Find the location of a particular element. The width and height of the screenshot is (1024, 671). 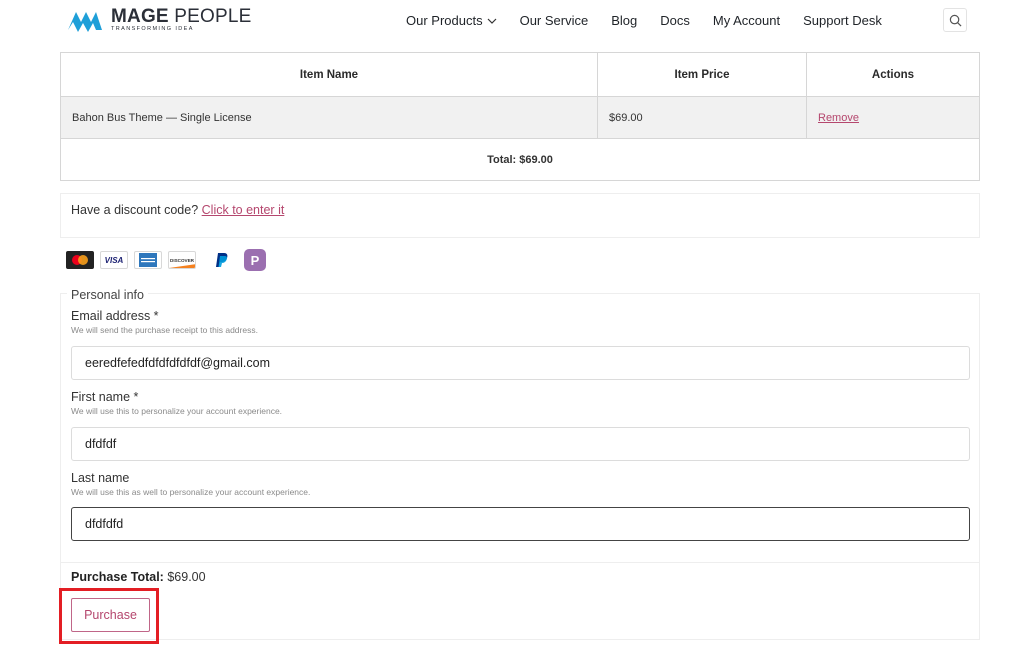

purchase-total-label: Purchase Total: is located at coordinates (117, 577).